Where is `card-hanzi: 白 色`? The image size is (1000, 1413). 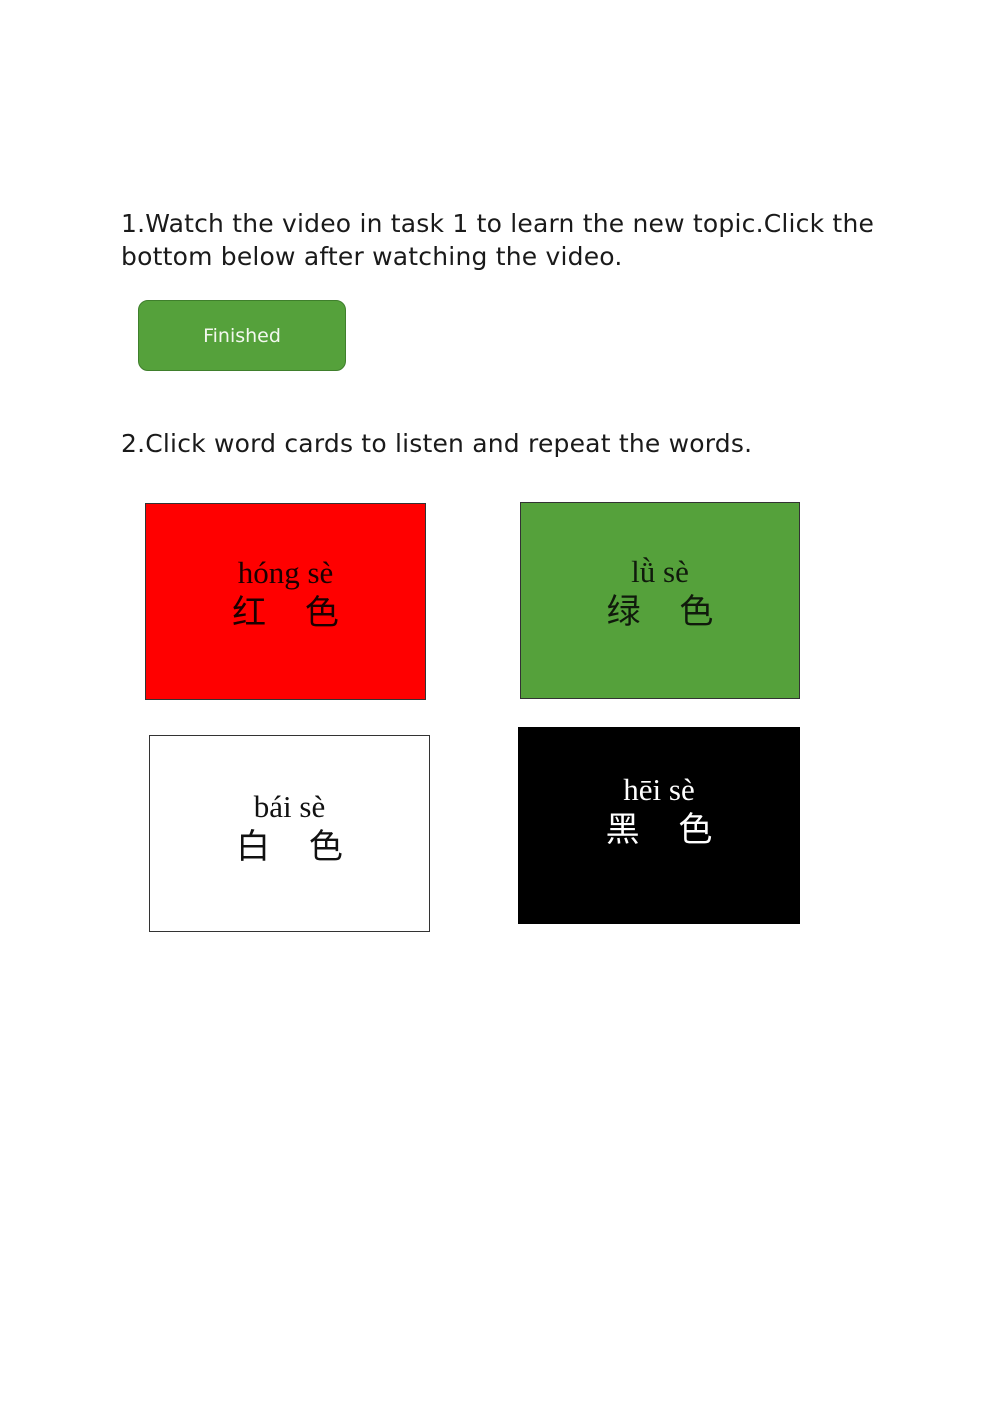
card-hanzi: 白 色 is located at coordinates (296, 846).